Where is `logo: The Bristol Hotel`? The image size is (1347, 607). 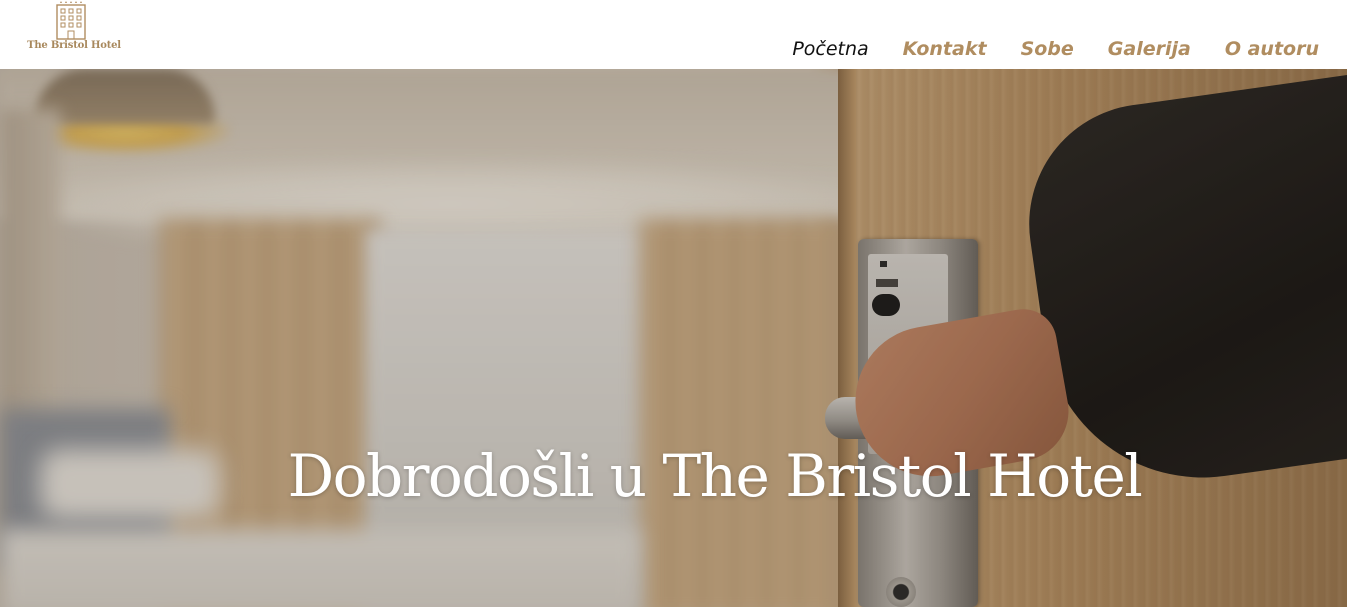 logo: The Bristol Hotel is located at coordinates (74, 30).